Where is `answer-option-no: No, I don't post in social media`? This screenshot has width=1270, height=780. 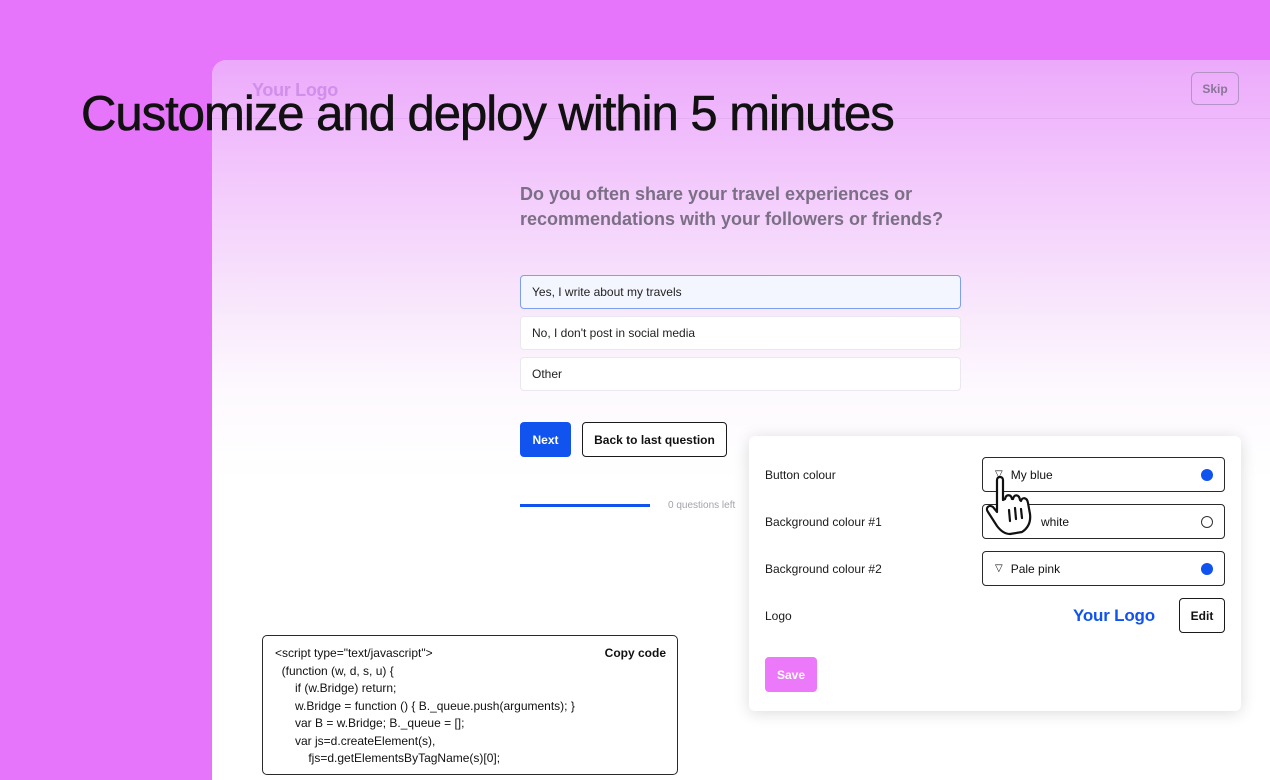
answer-option-no: No, I don't post in social media is located at coordinates (740, 333).